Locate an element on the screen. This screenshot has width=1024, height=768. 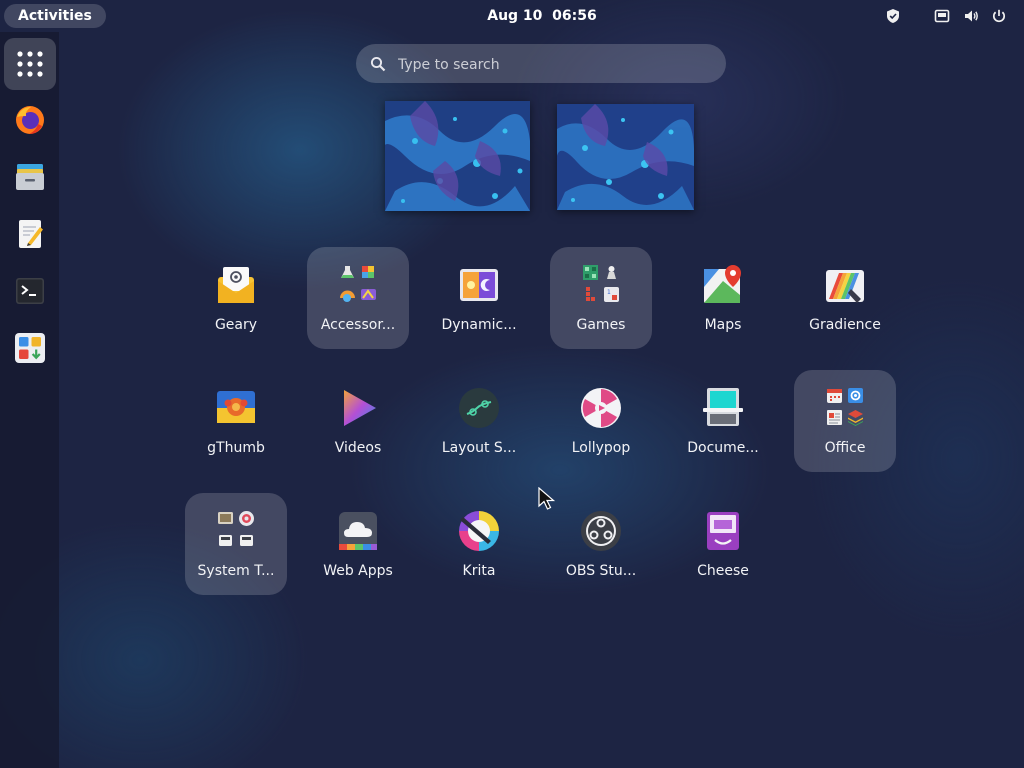
web-apps-icon is located at coordinates (358, 531).